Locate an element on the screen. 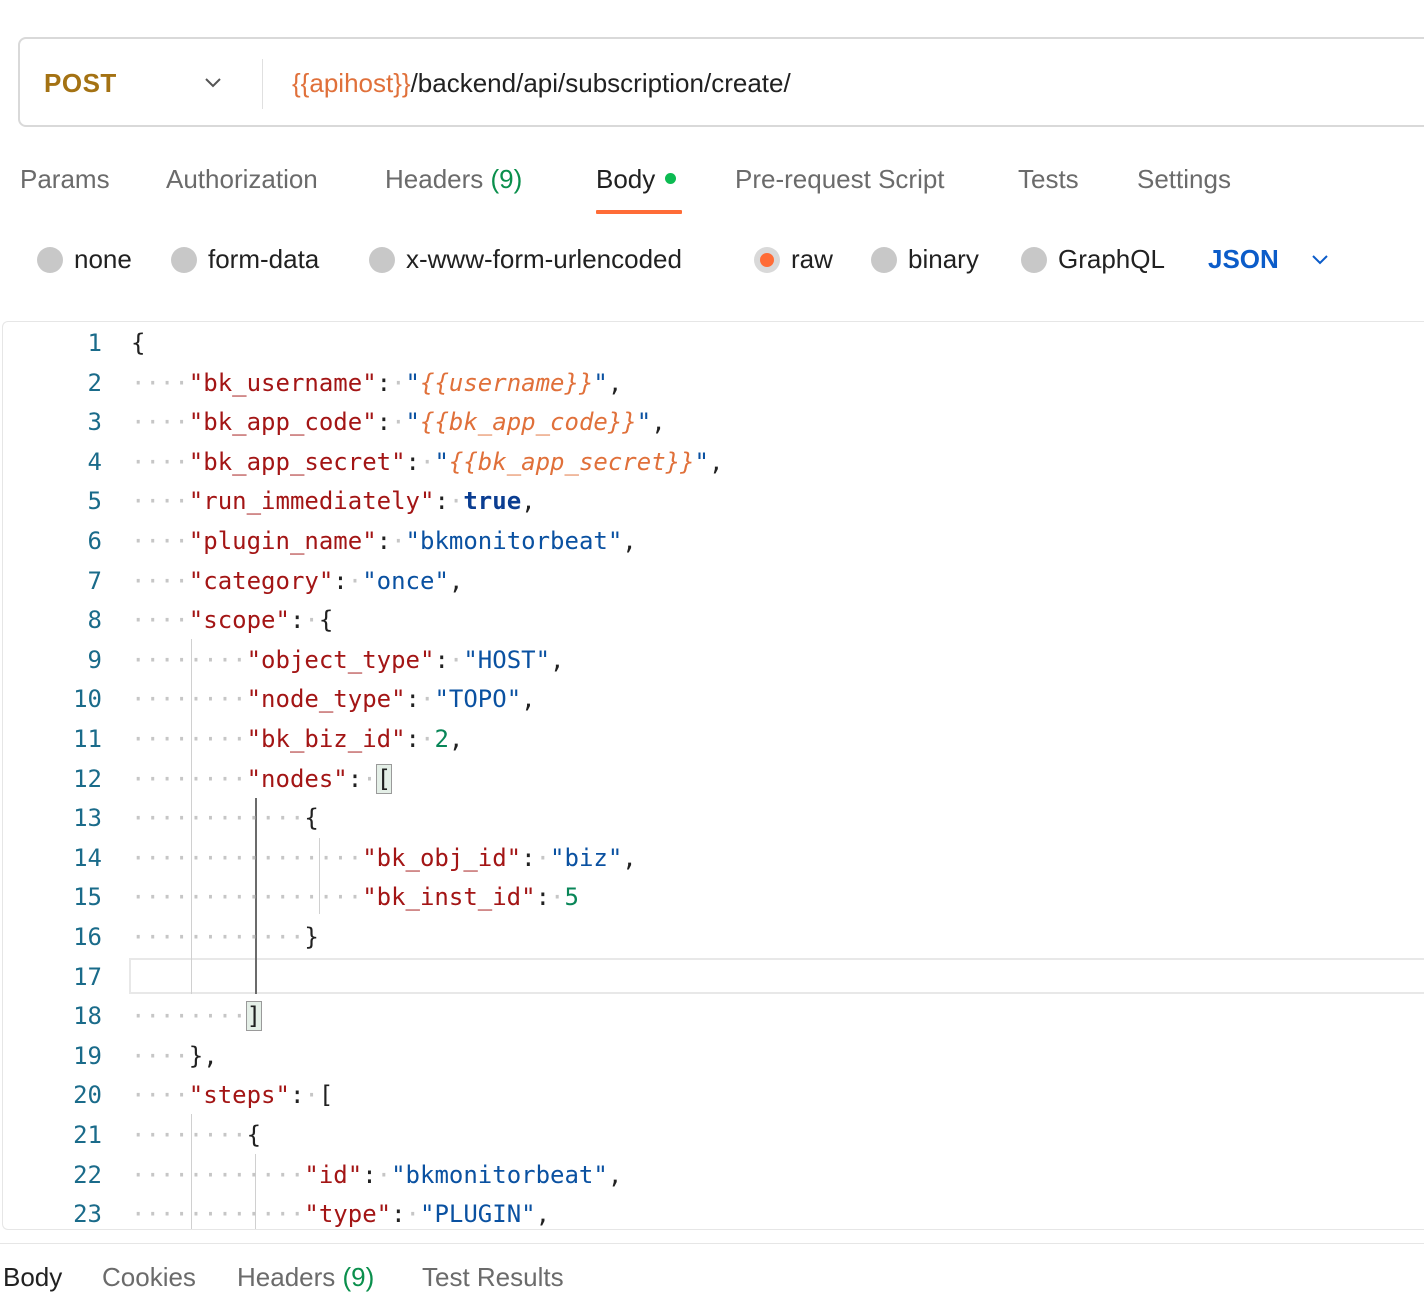 The image size is (1424, 1293). line-number: 5 is located at coordinates (94, 501).